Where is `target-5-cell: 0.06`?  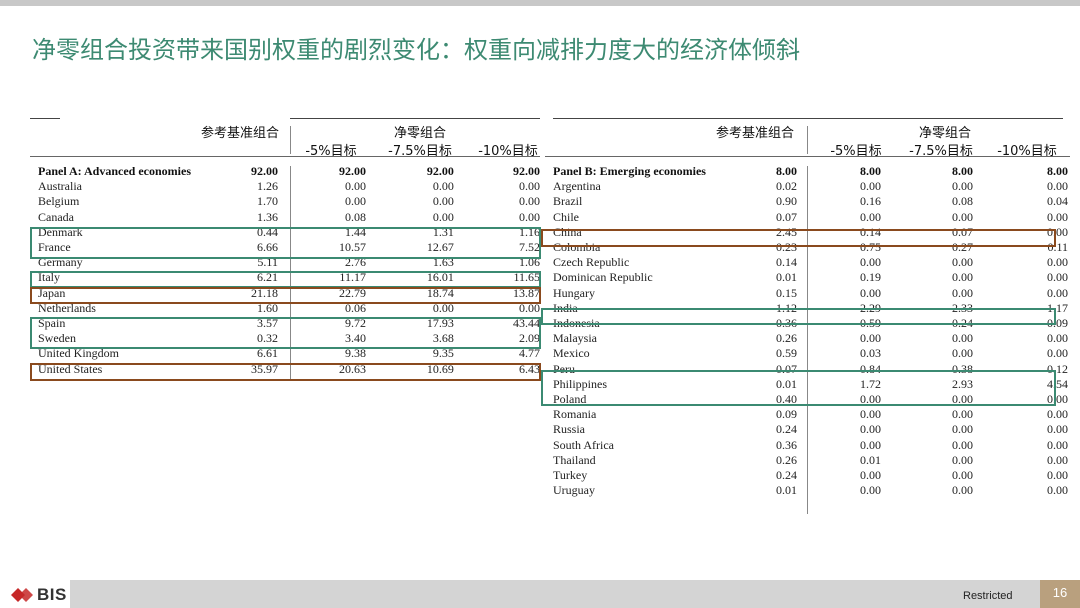 target-5-cell: 0.06 is located at coordinates (355, 307).